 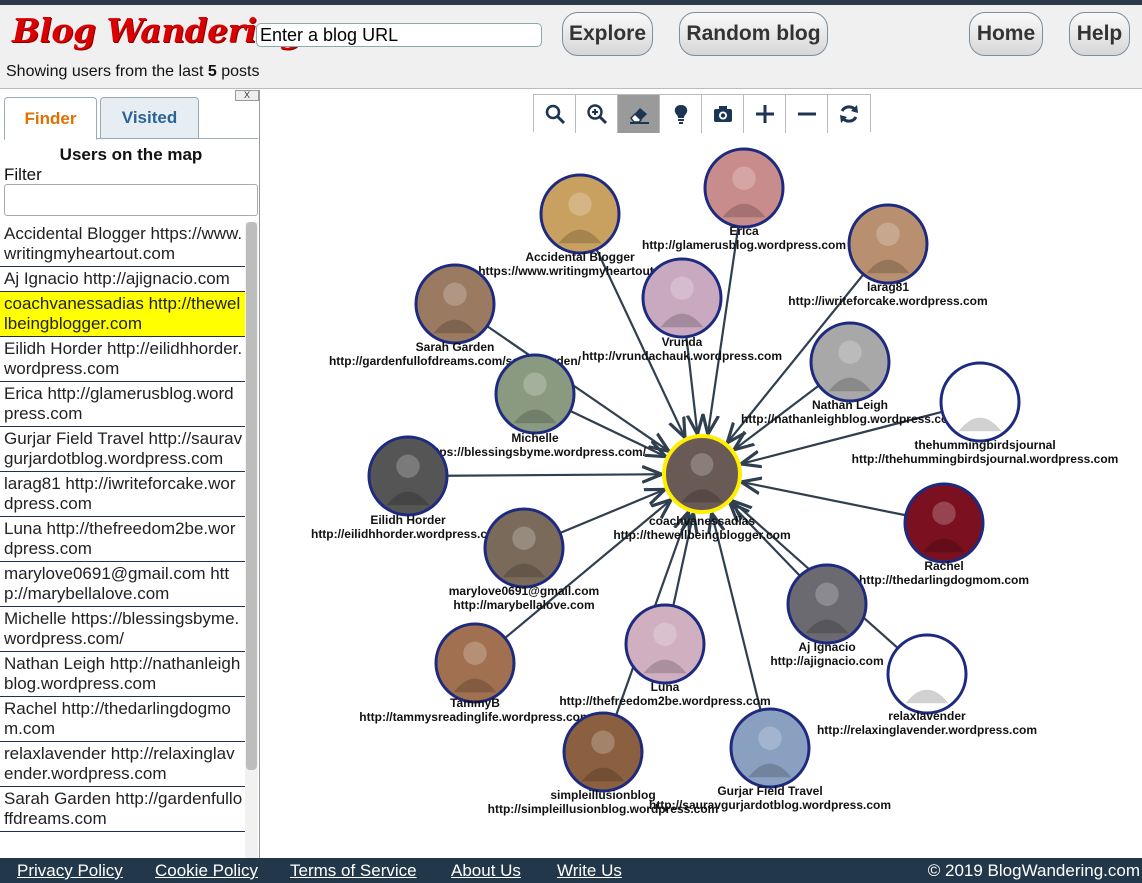 What do you see at coordinates (826, 661) in the screenshot?
I see `node-url-label: http://ajignacio.com` at bounding box center [826, 661].